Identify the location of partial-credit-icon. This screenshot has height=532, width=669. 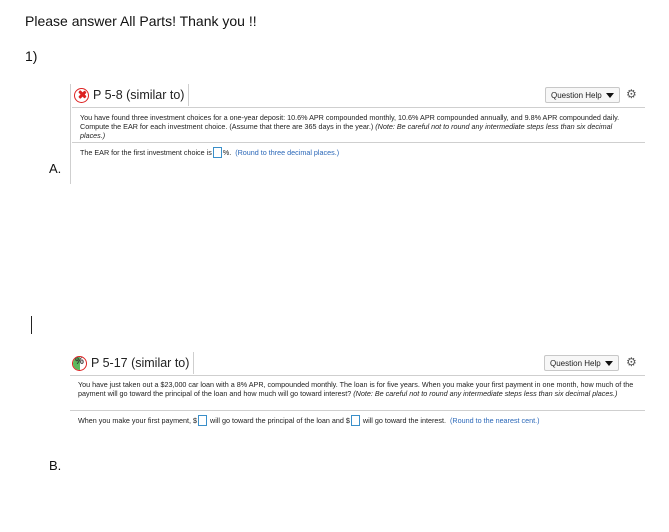
(79, 363).